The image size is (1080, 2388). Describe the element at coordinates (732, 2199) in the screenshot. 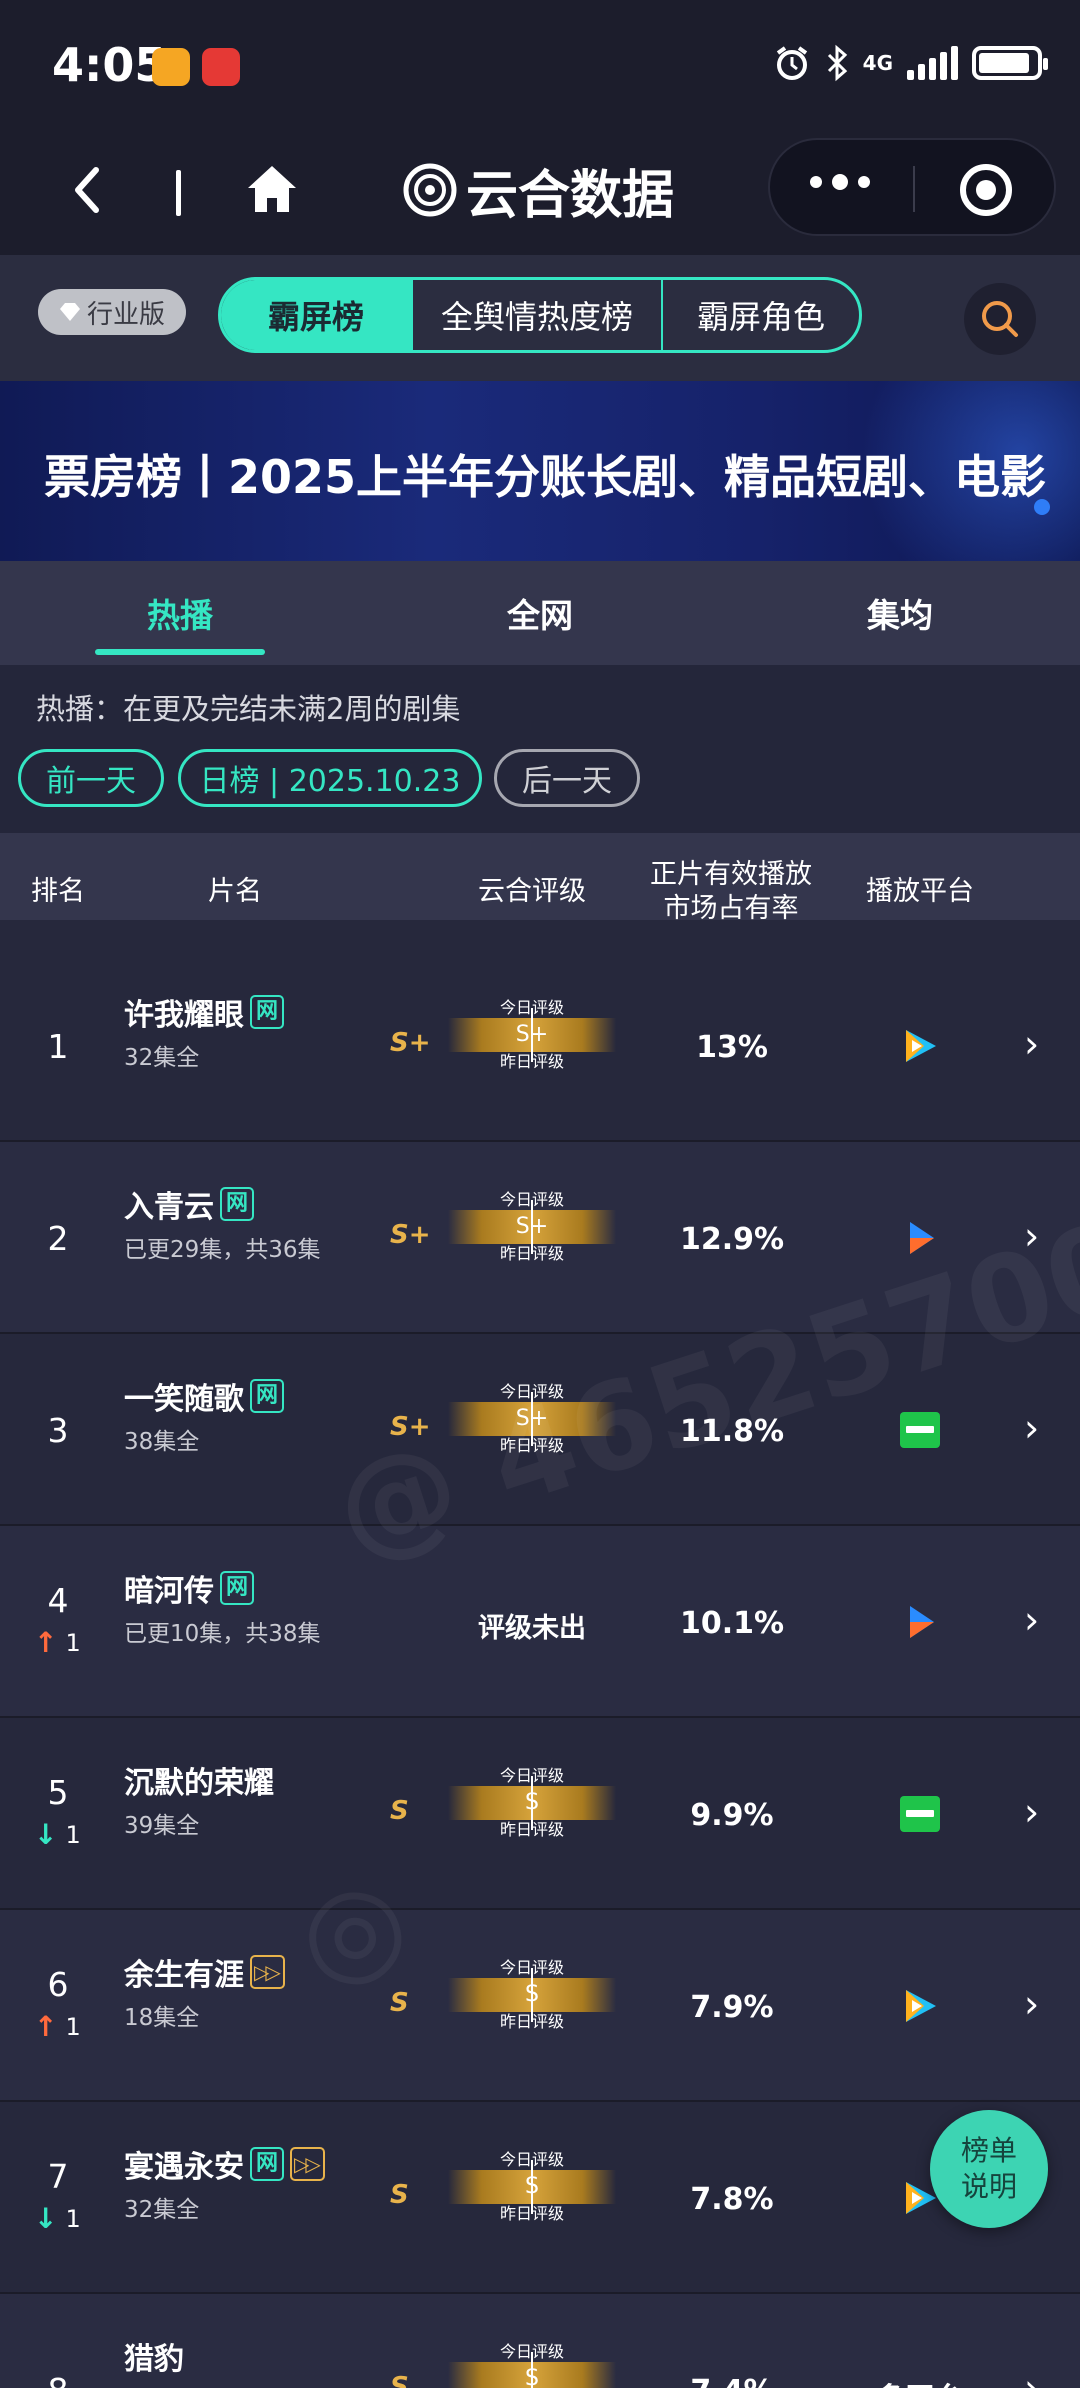

I see `market-share: 7.8%` at that location.